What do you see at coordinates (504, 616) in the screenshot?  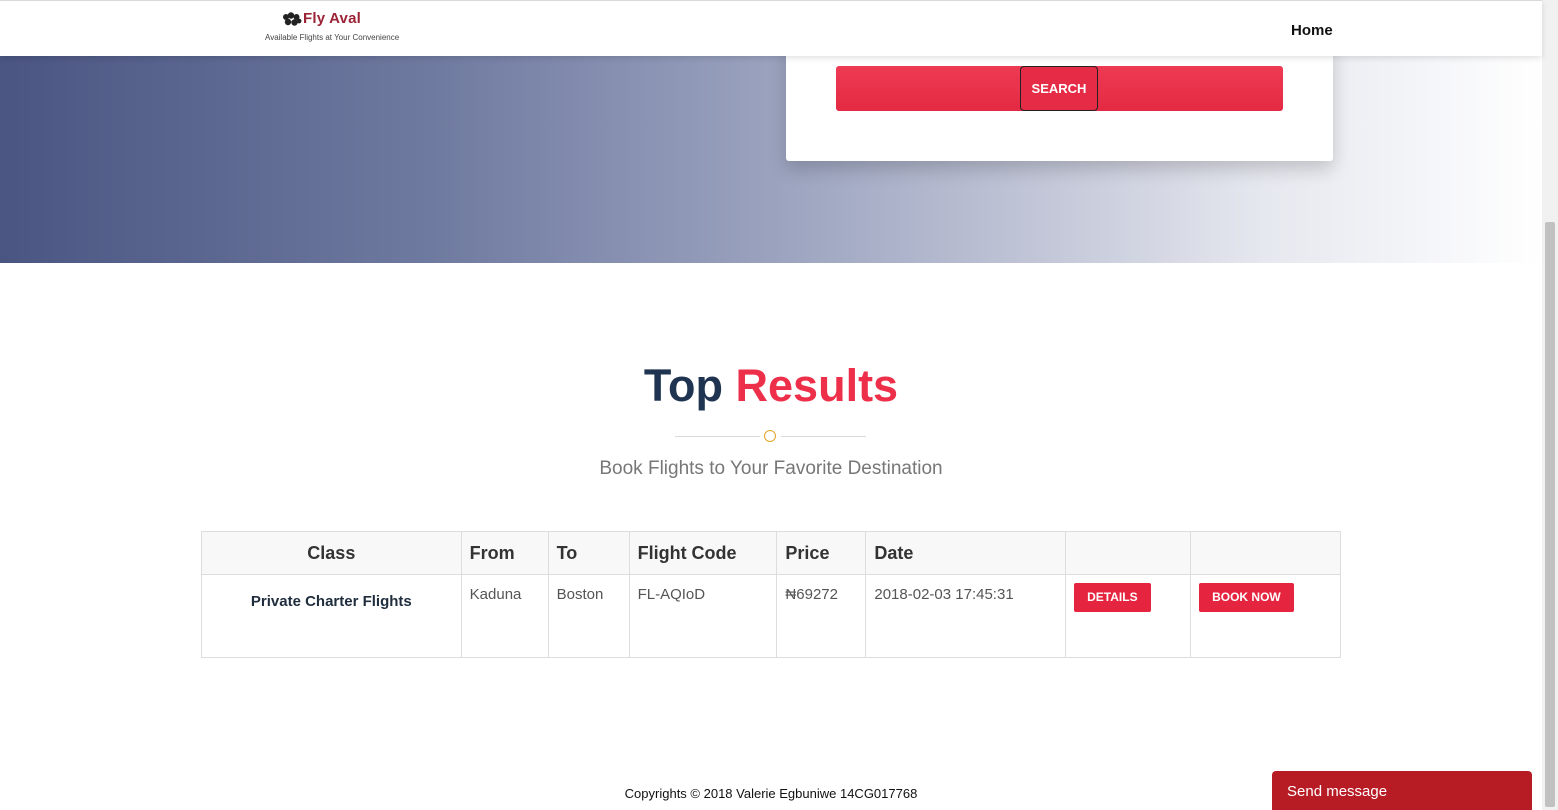 I see `cell-from: Kaduna` at bounding box center [504, 616].